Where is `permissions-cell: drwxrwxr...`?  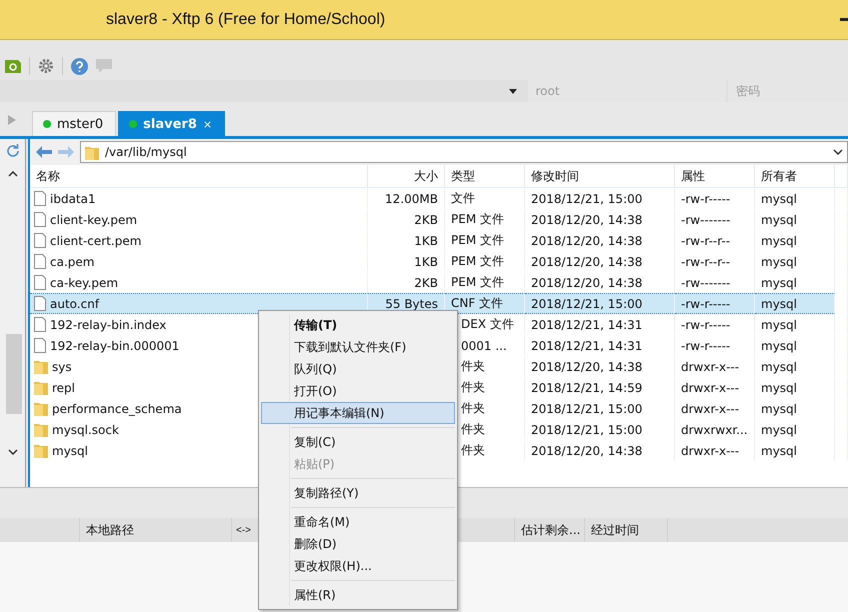 permissions-cell: drwxrwxr... is located at coordinates (715, 429).